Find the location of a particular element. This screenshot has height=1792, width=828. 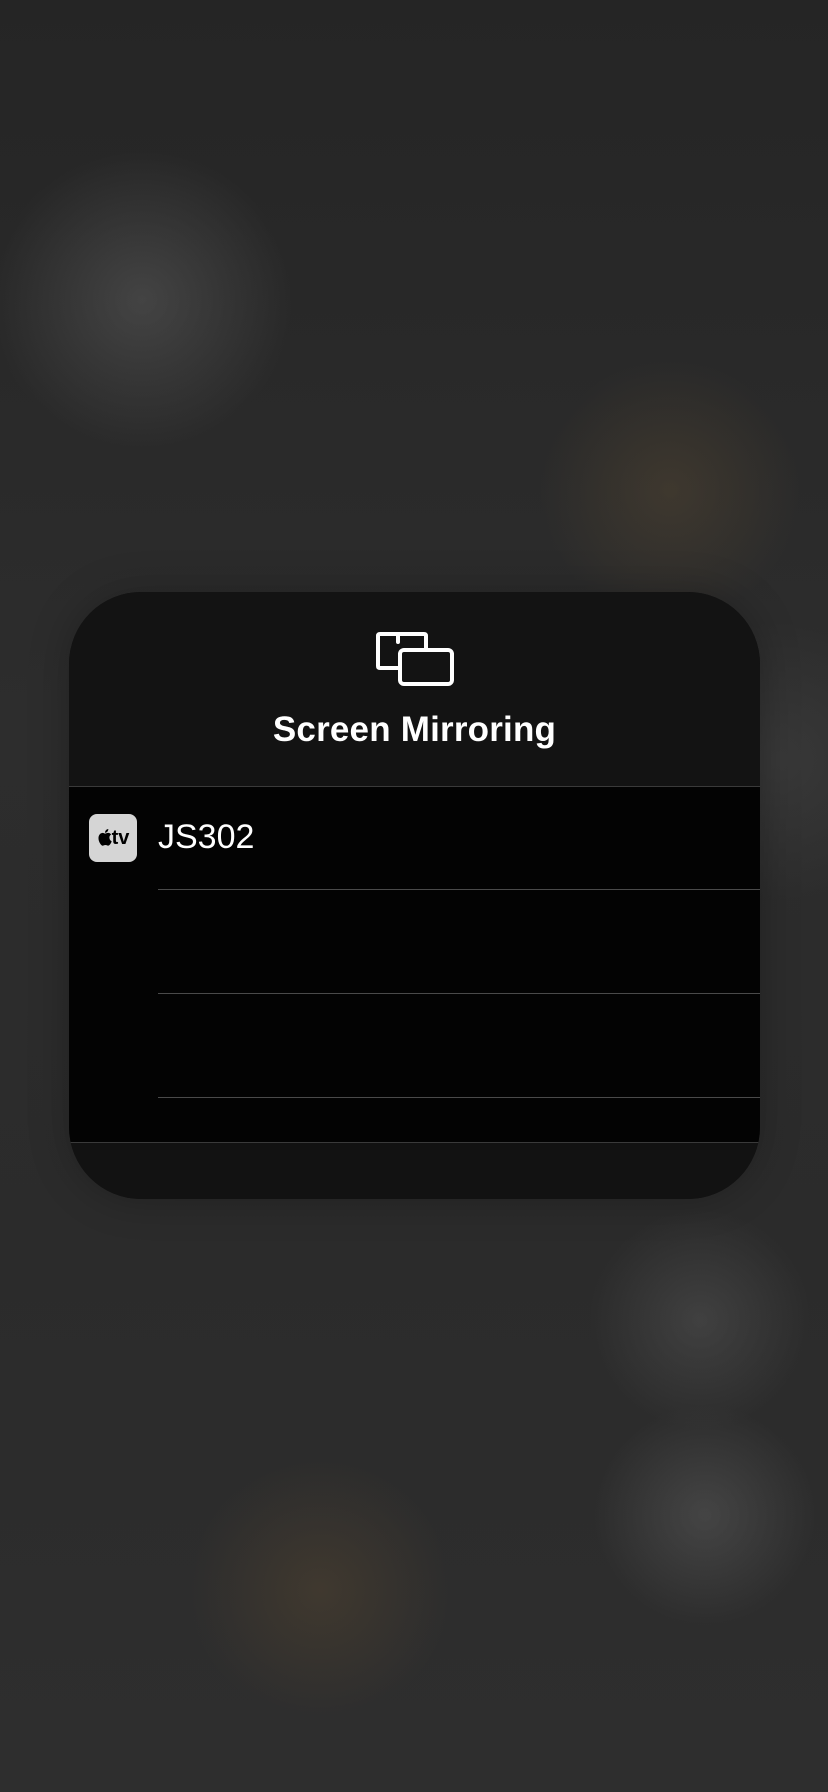

panel-header: Screen Mirroring is located at coordinates (414, 689).